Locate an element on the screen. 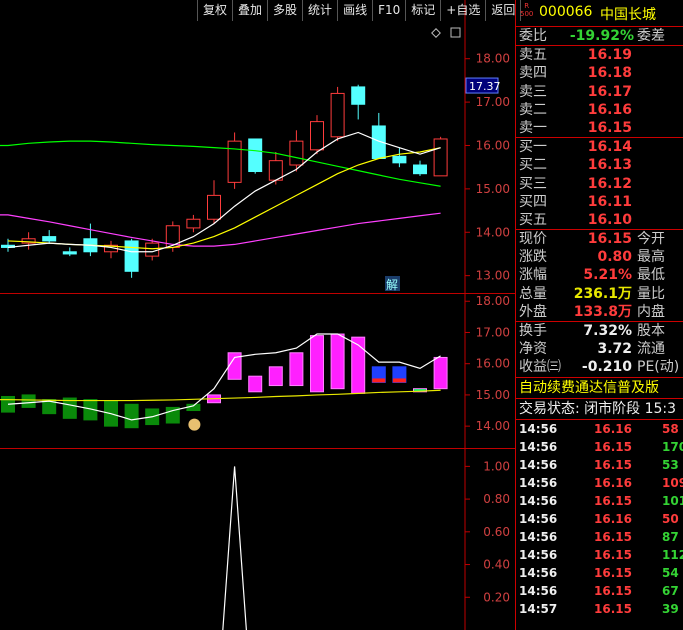 This screenshot has width=683, height=630. bids-row: 买三 16.12 is located at coordinates (599, 184).